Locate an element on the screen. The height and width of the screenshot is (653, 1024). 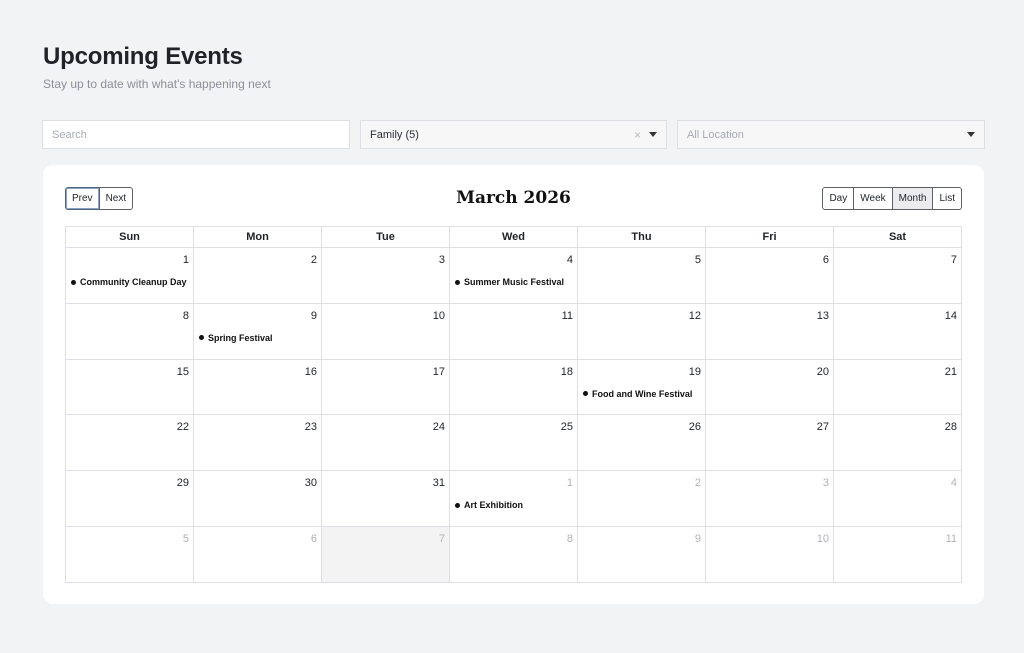
calendar-week-row: 29 30 31 1 Art Exhibition 2 3 4 is located at coordinates (513, 498).